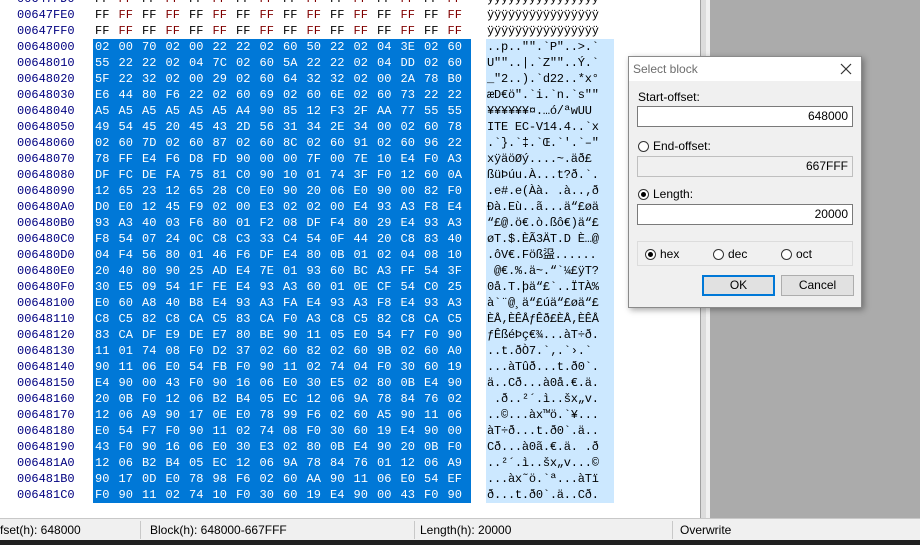 The height and width of the screenshot is (545, 920). I want to click on hex-byte: 82, so click(386, 319).